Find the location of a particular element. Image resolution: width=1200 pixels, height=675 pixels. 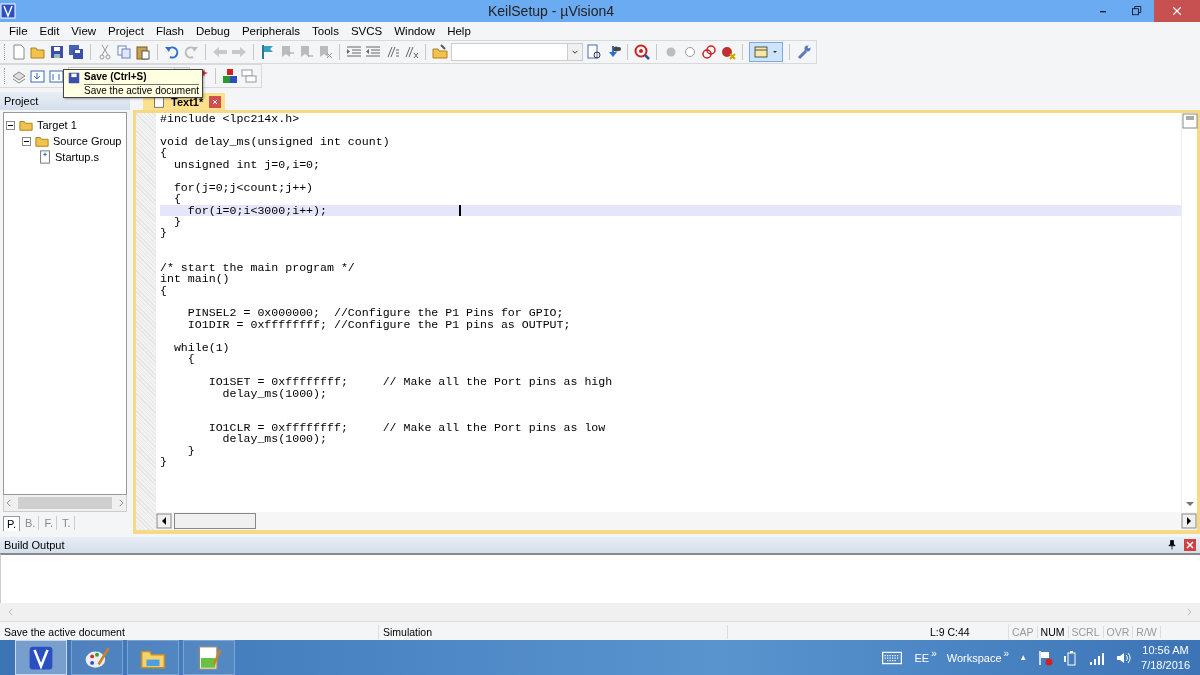

folder-search-icon is located at coordinates (440, 52).